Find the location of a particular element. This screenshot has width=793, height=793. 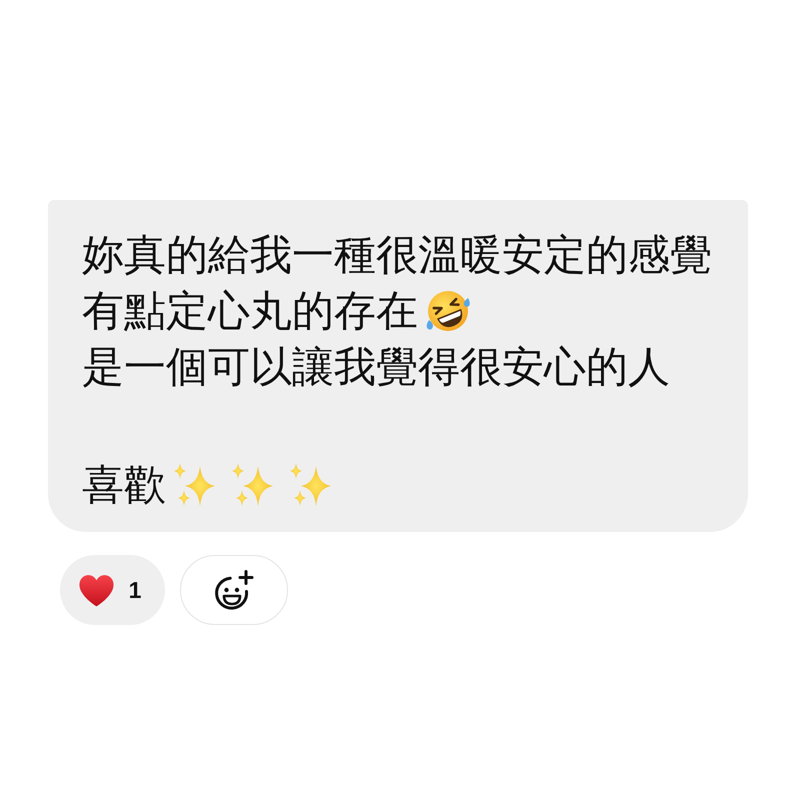

message-text: 是一個可以讓我覺得很安心的人 is located at coordinates (376, 367).